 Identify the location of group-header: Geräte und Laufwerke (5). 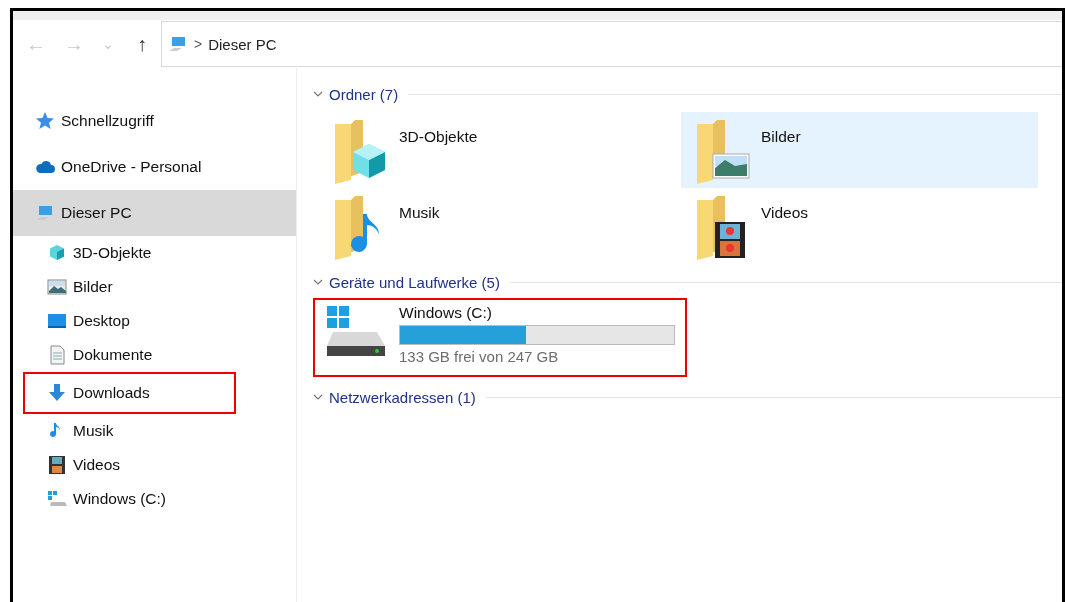
(414, 282).